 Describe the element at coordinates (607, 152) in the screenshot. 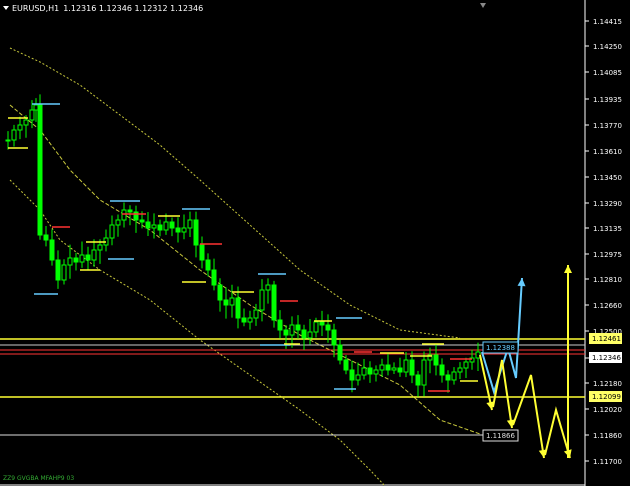

I see `price-axis-label: 1.13610` at that location.